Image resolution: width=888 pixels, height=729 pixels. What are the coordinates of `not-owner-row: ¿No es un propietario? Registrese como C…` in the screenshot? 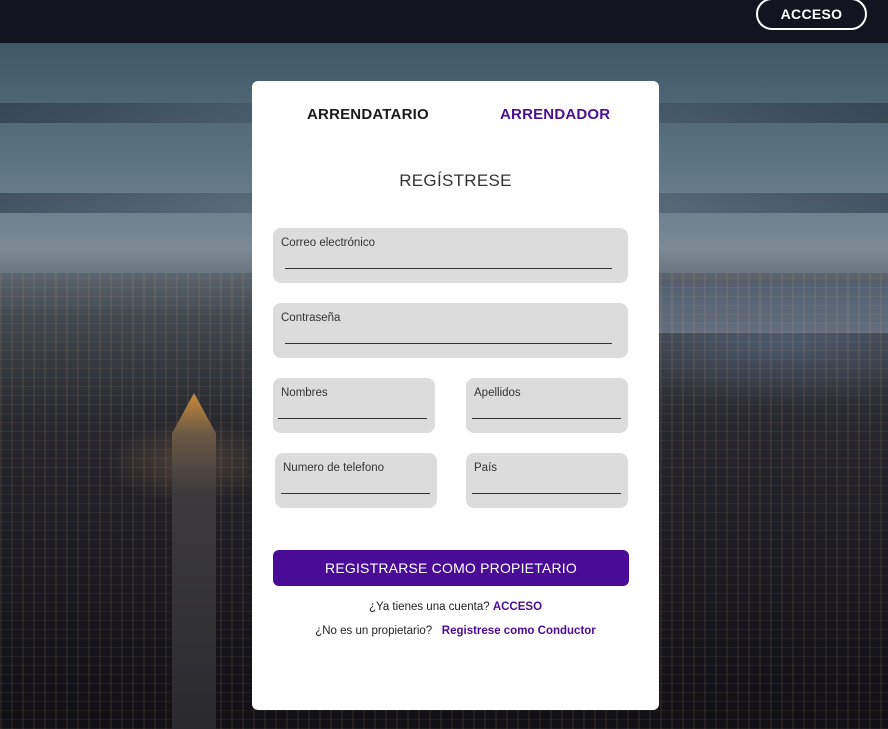 It's located at (455, 631).